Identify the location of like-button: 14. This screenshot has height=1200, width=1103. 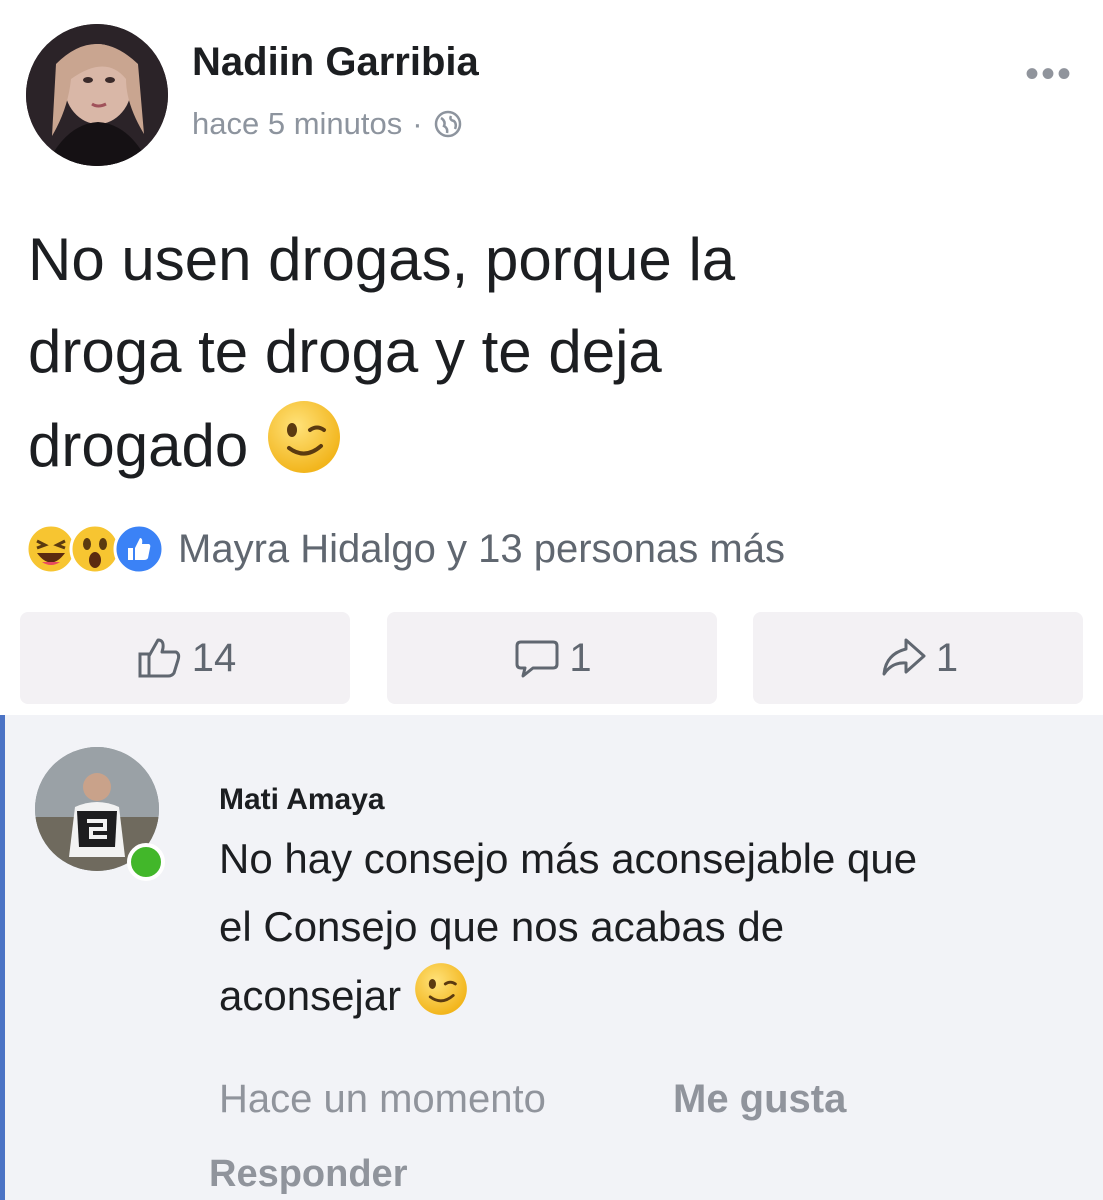
(185, 658).